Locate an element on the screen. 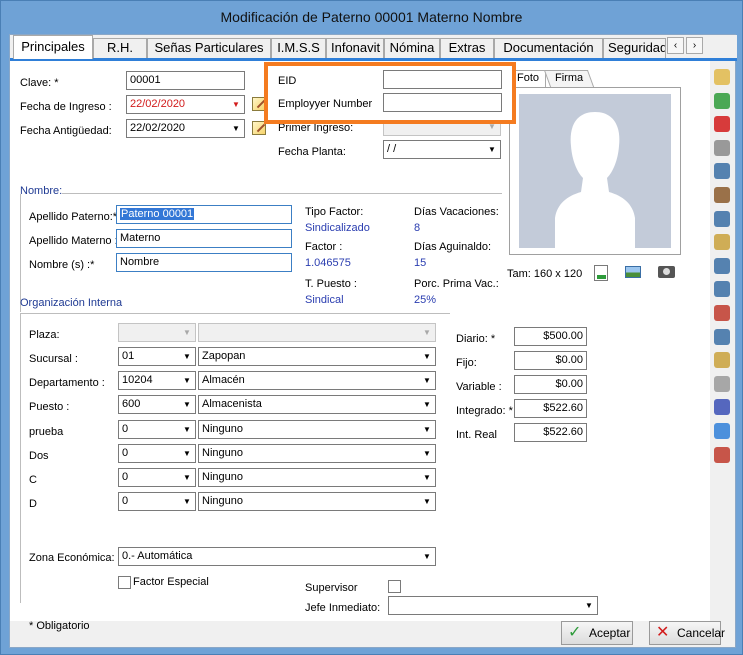 Image resolution: width=743 pixels, height=655 pixels. table-icon is located at coordinates (722, 431).